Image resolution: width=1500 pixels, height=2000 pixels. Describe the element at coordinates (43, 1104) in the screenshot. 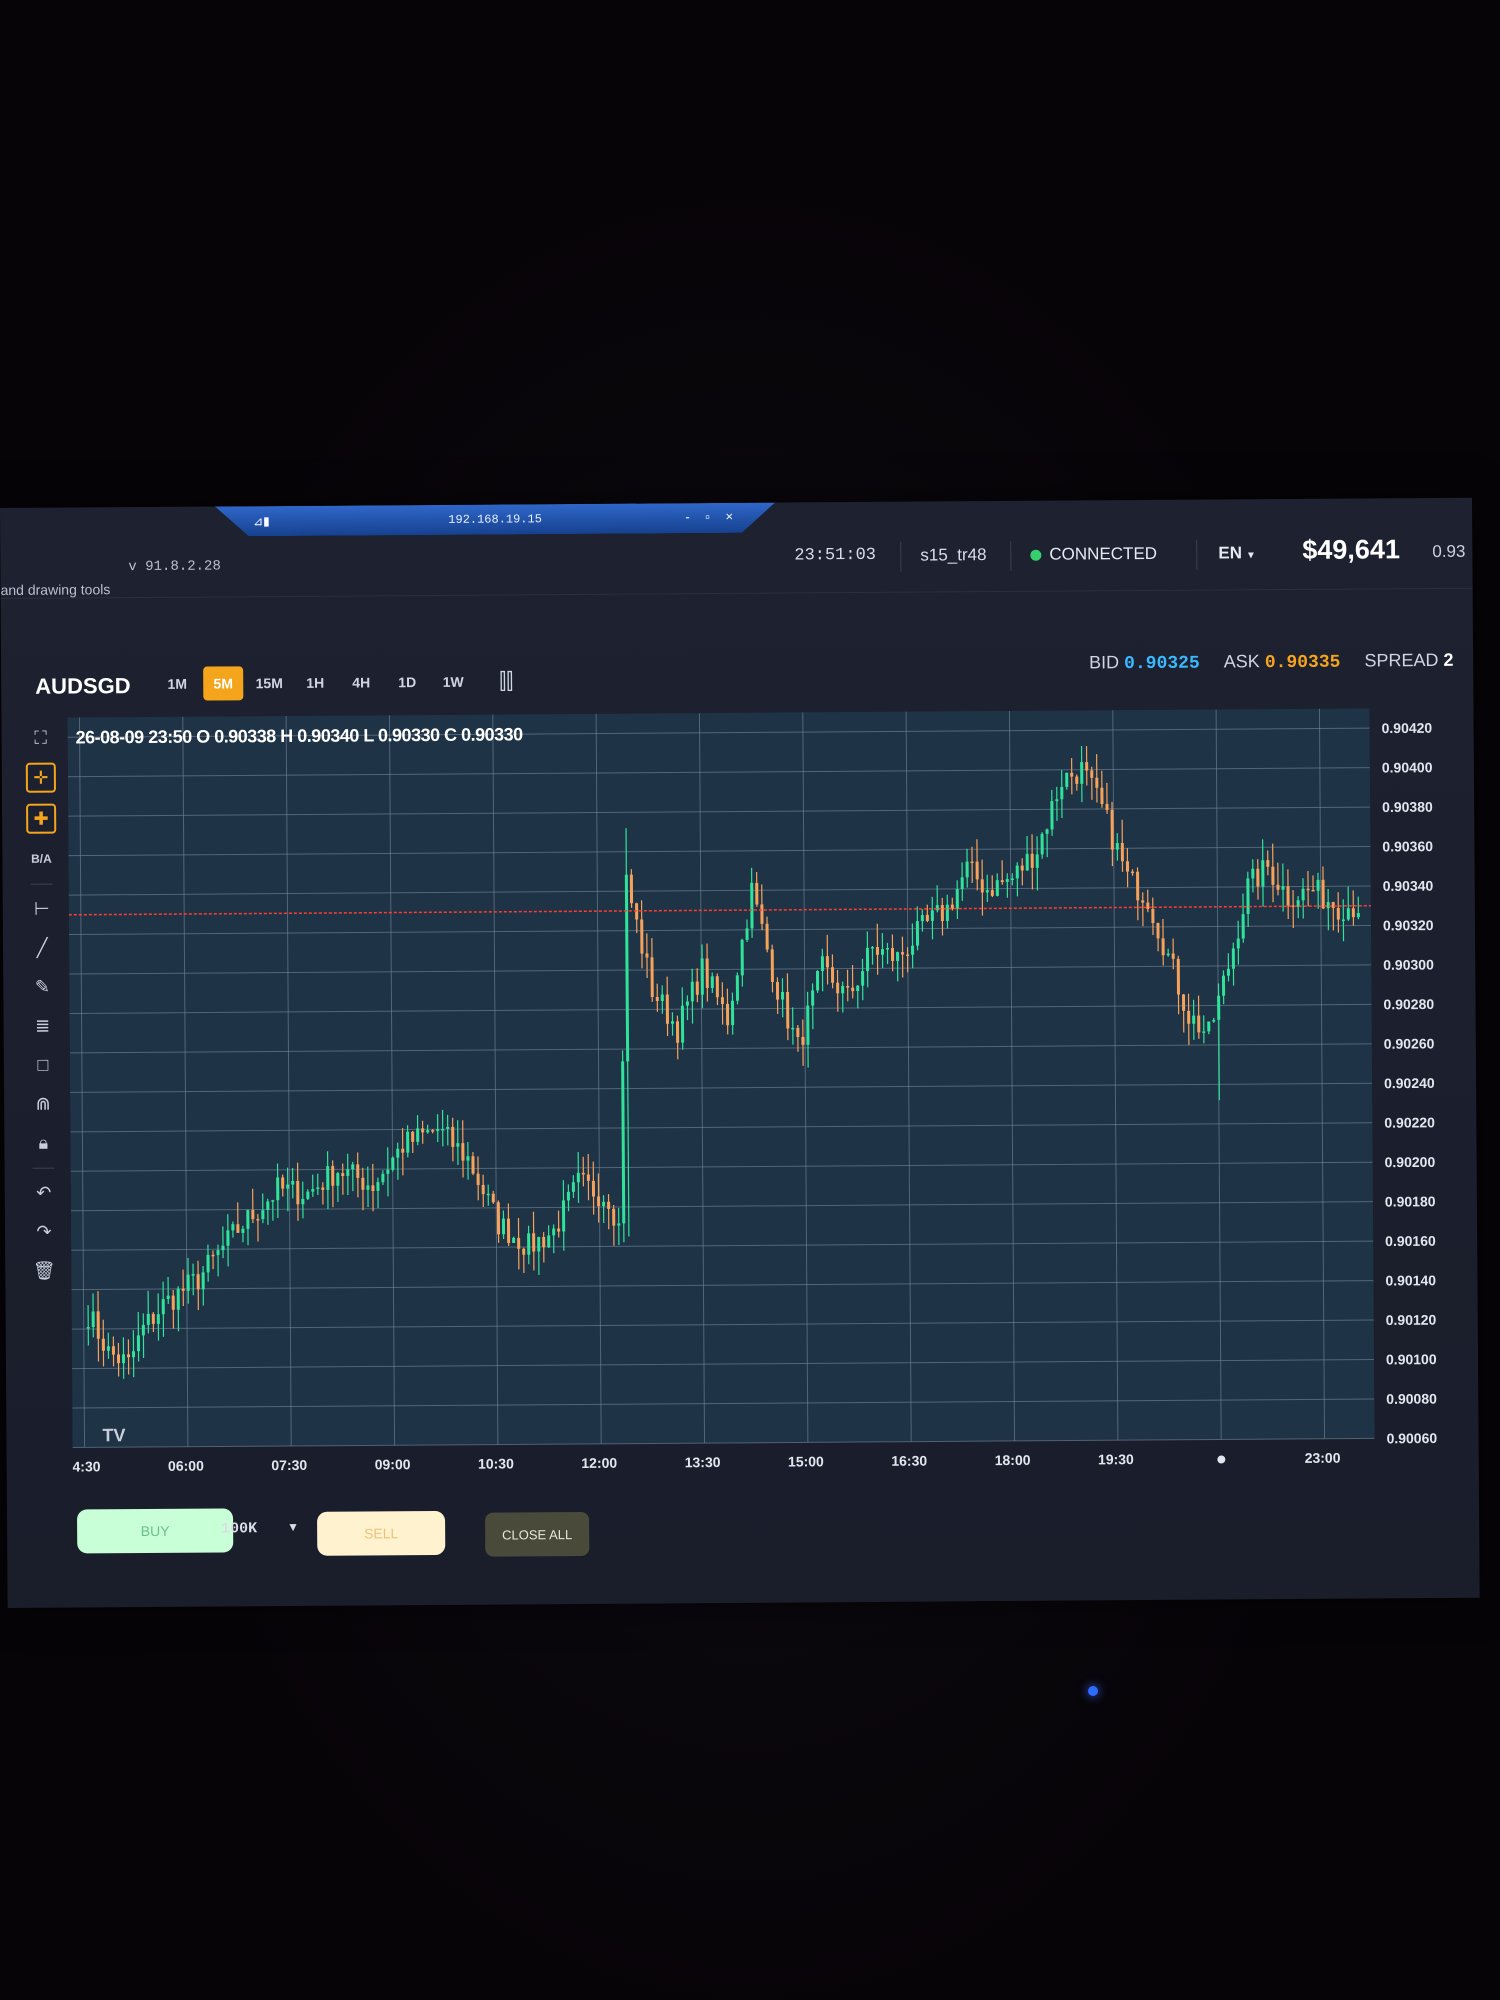

I see `magnet-icon: ⋒` at that location.